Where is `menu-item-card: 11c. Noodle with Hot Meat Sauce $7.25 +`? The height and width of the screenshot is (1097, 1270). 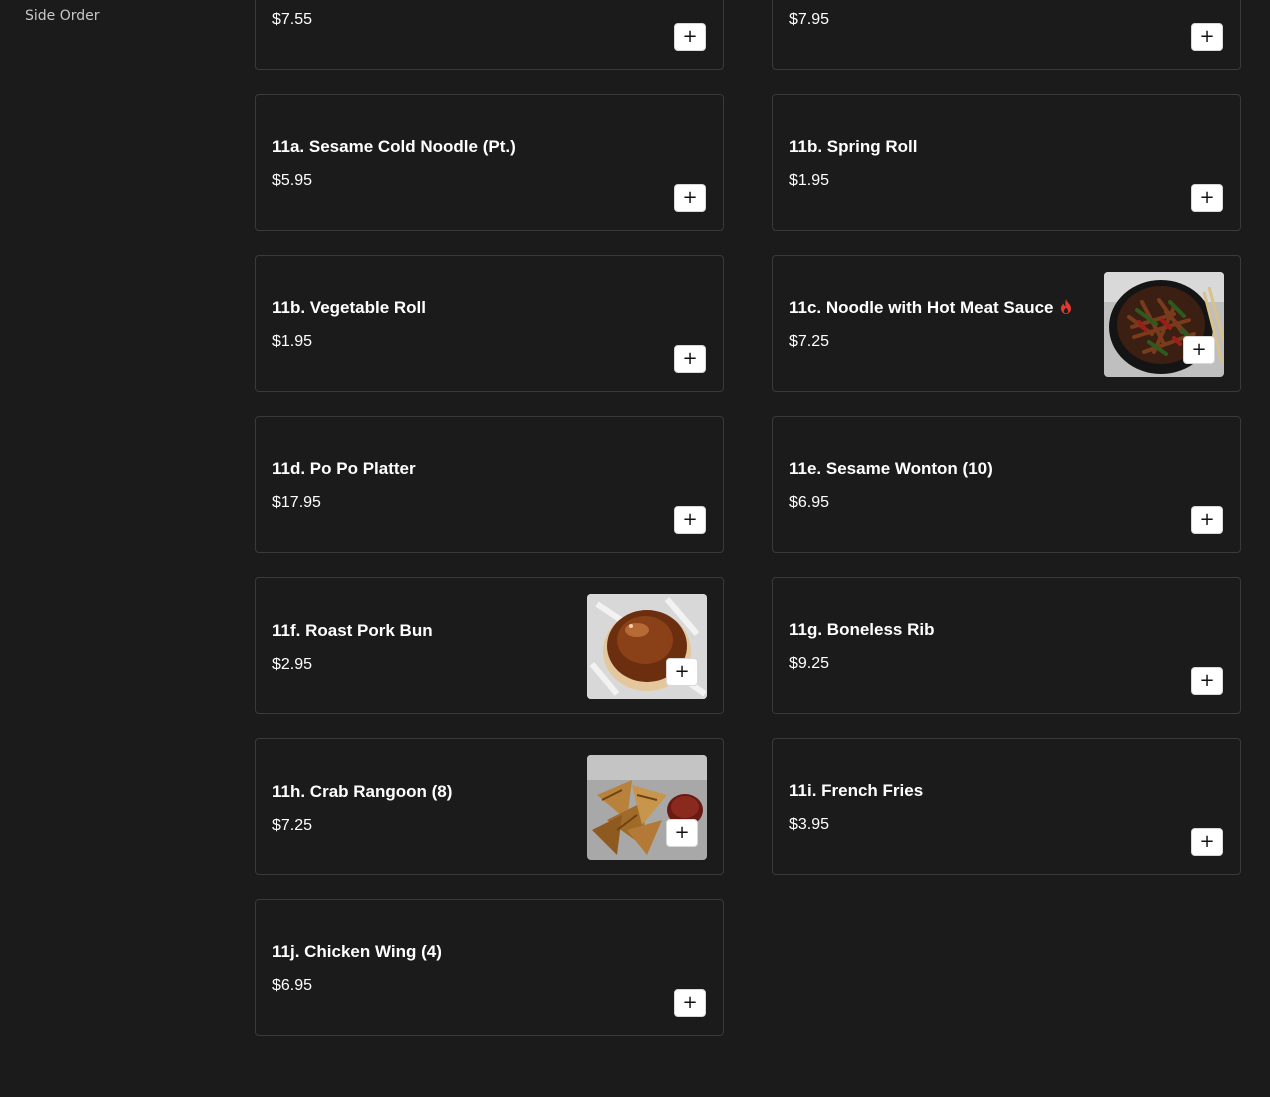 menu-item-card: 11c. Noodle with Hot Meat Sauce $7.25 + is located at coordinates (1006, 323).